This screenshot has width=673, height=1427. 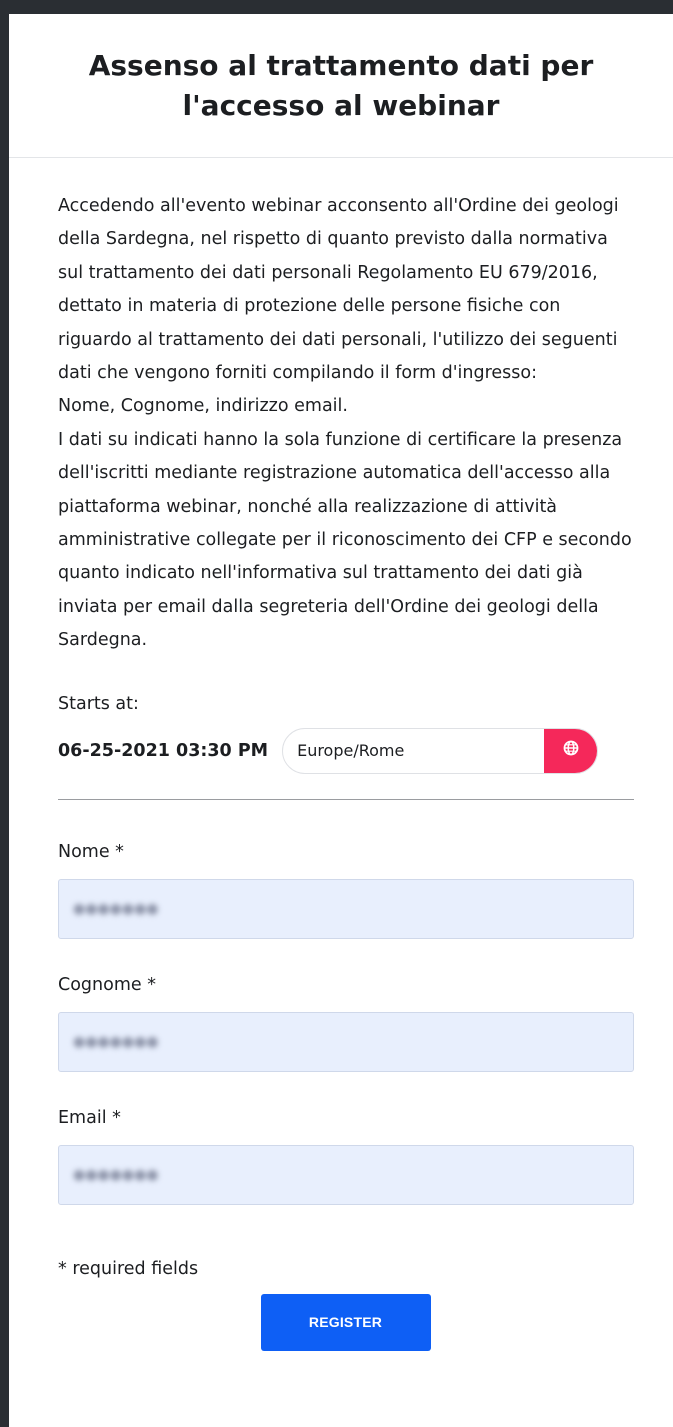 What do you see at coordinates (351, 751) in the screenshot?
I see `timezone-value: Europe/Rome` at bounding box center [351, 751].